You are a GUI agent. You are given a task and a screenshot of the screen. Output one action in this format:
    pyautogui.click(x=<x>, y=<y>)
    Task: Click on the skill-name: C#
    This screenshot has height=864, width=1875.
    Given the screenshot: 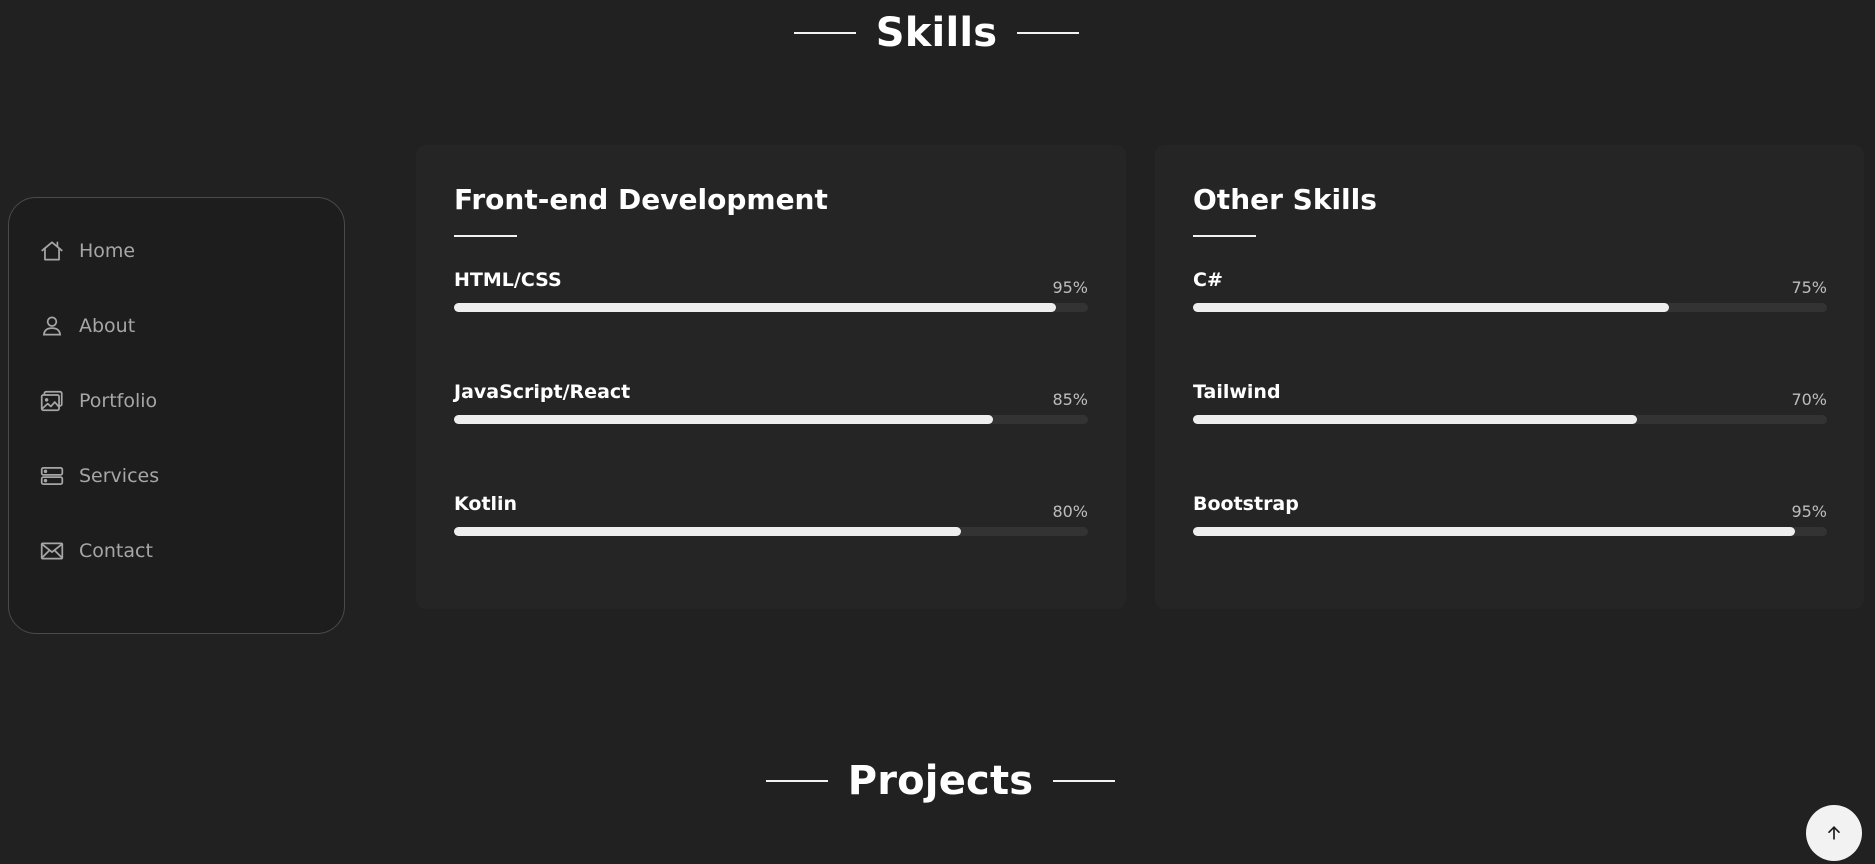 What is the action you would take?
    pyautogui.click(x=1208, y=280)
    